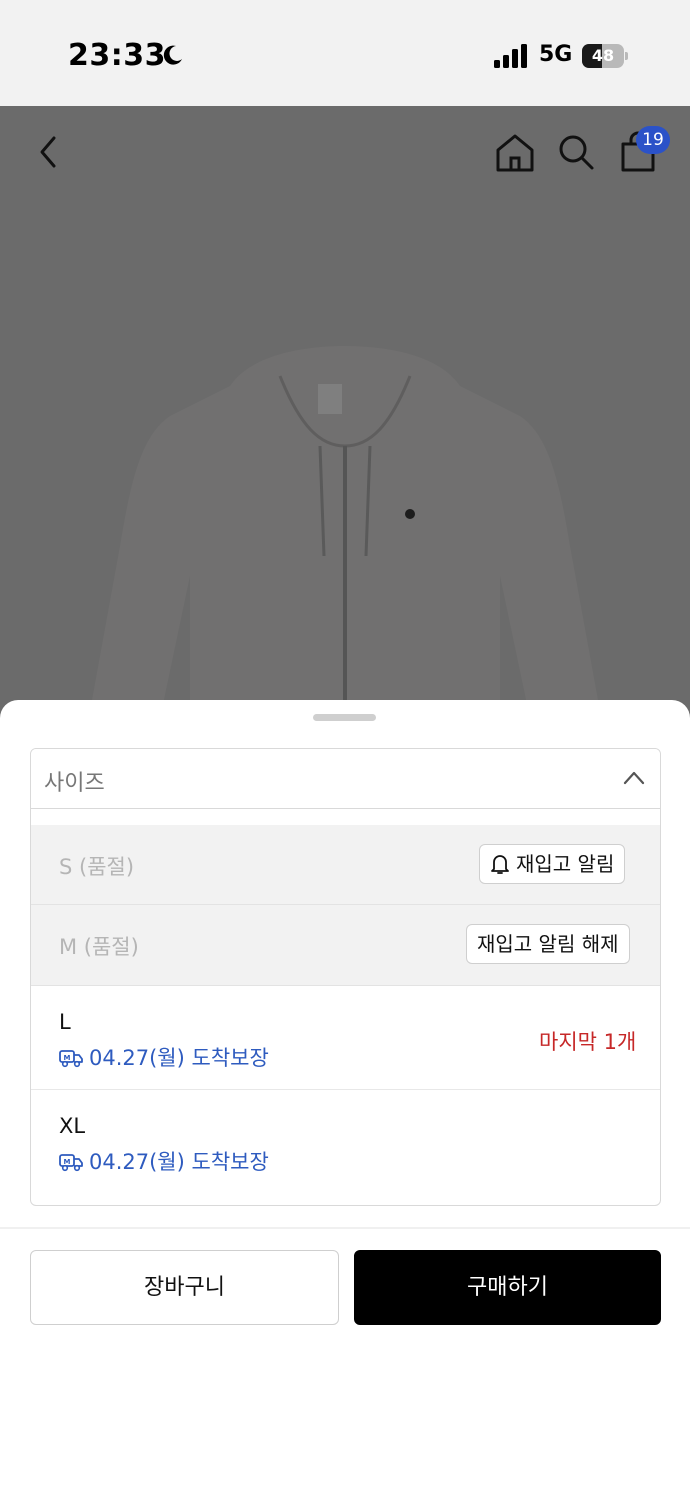 This screenshot has width=690, height=1500. Describe the element at coordinates (184, 1287) in the screenshot. I see `add-to-cart-button: 장바구니` at that location.